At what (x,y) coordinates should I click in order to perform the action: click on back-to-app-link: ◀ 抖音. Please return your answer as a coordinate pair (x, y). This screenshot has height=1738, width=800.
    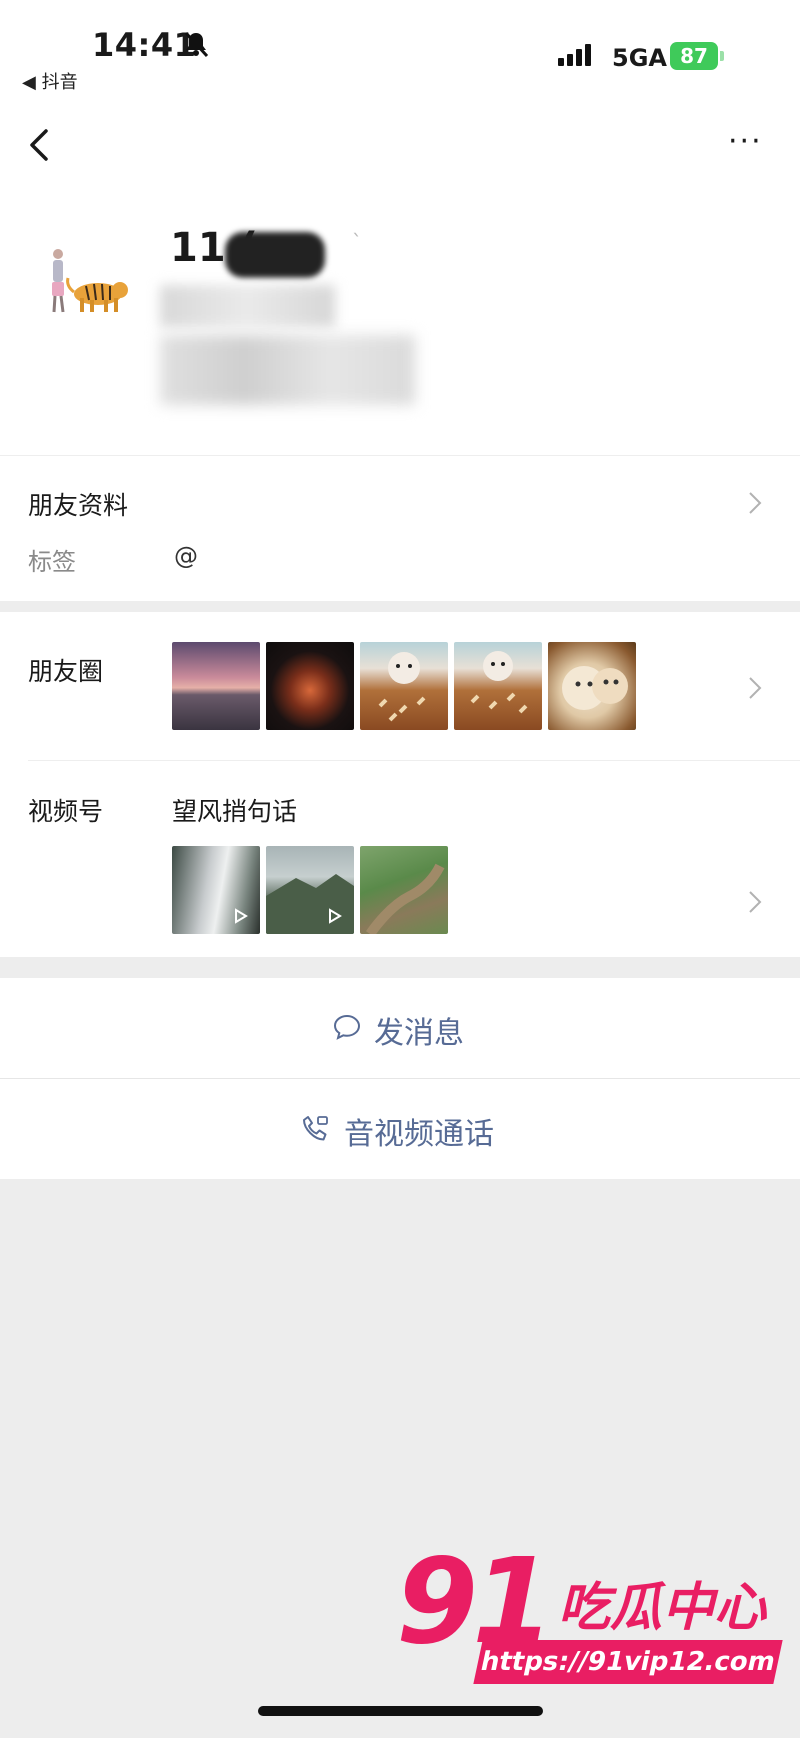
    Looking at the image, I should click on (50, 81).